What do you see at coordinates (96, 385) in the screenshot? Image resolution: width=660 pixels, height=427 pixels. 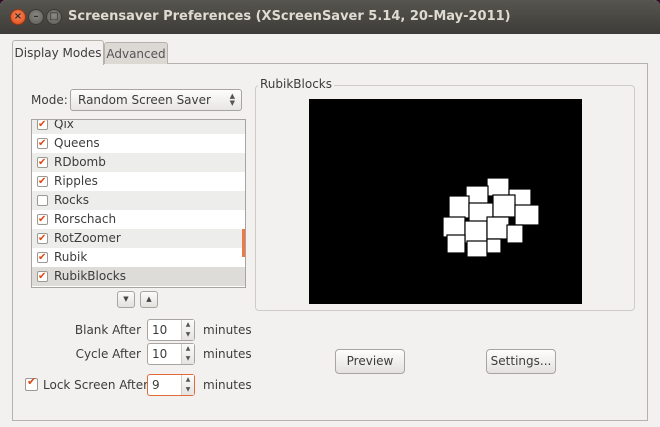 I see `lock-screen-label: Lock Screen After` at bounding box center [96, 385].